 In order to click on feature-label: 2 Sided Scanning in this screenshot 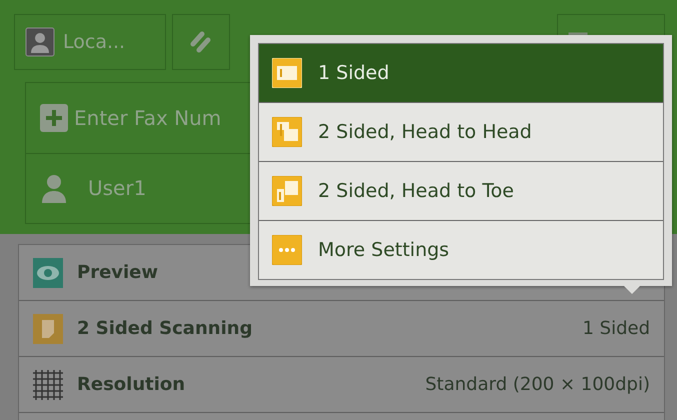, I will do `click(164, 328)`.